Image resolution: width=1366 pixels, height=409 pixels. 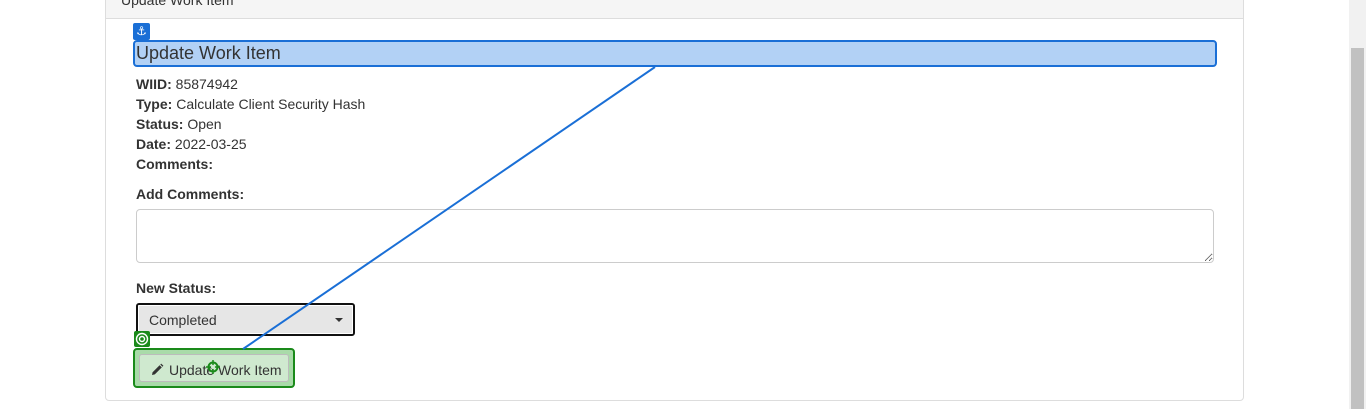 I want to click on panel-heading-title: Update Work Item, so click(x=177, y=4).